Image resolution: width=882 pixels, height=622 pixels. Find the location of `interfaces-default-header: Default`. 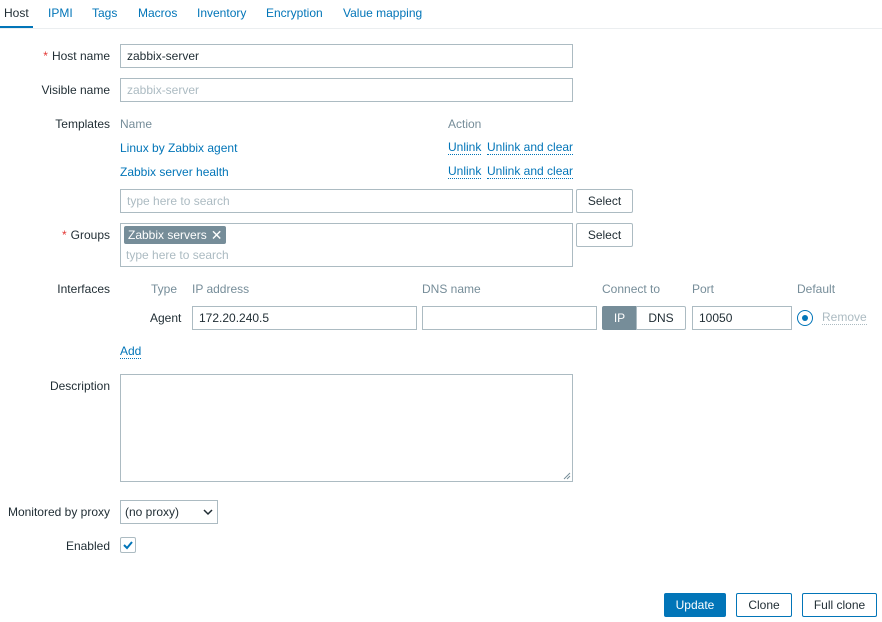

interfaces-default-header: Default is located at coordinates (816, 289).